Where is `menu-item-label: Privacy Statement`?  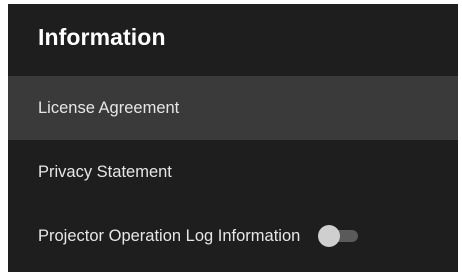 menu-item-label: Privacy Statement is located at coordinates (105, 171).